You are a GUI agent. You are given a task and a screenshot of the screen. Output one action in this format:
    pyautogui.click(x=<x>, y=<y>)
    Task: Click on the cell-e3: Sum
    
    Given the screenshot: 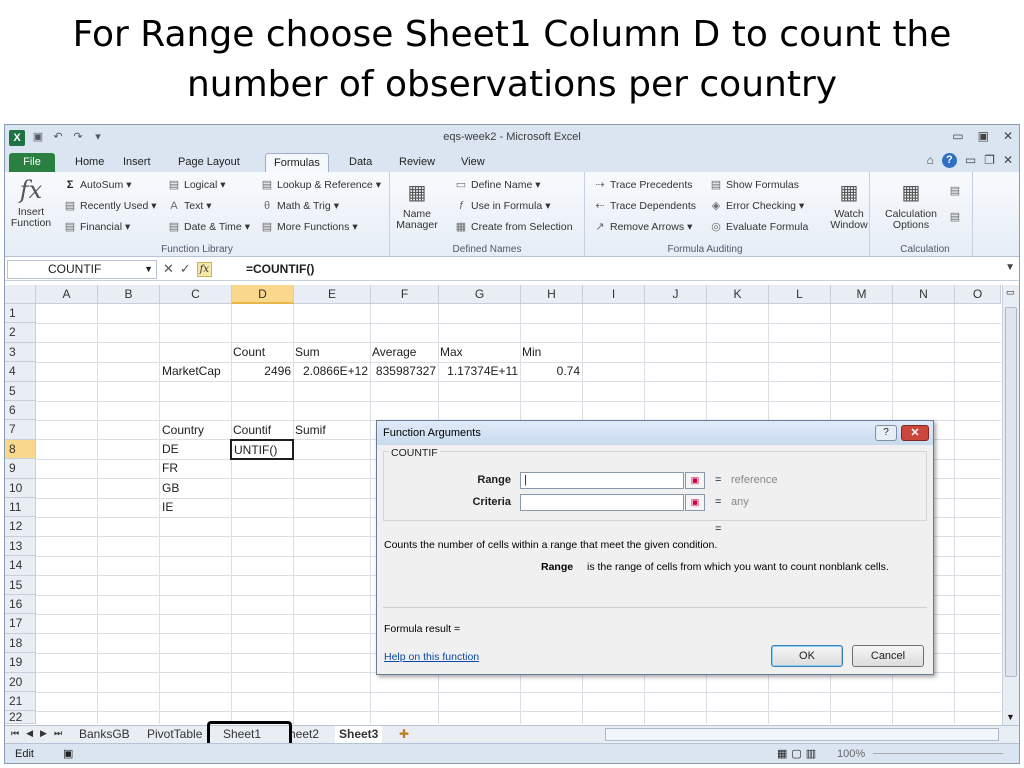 What is the action you would take?
    pyautogui.click(x=307, y=352)
    